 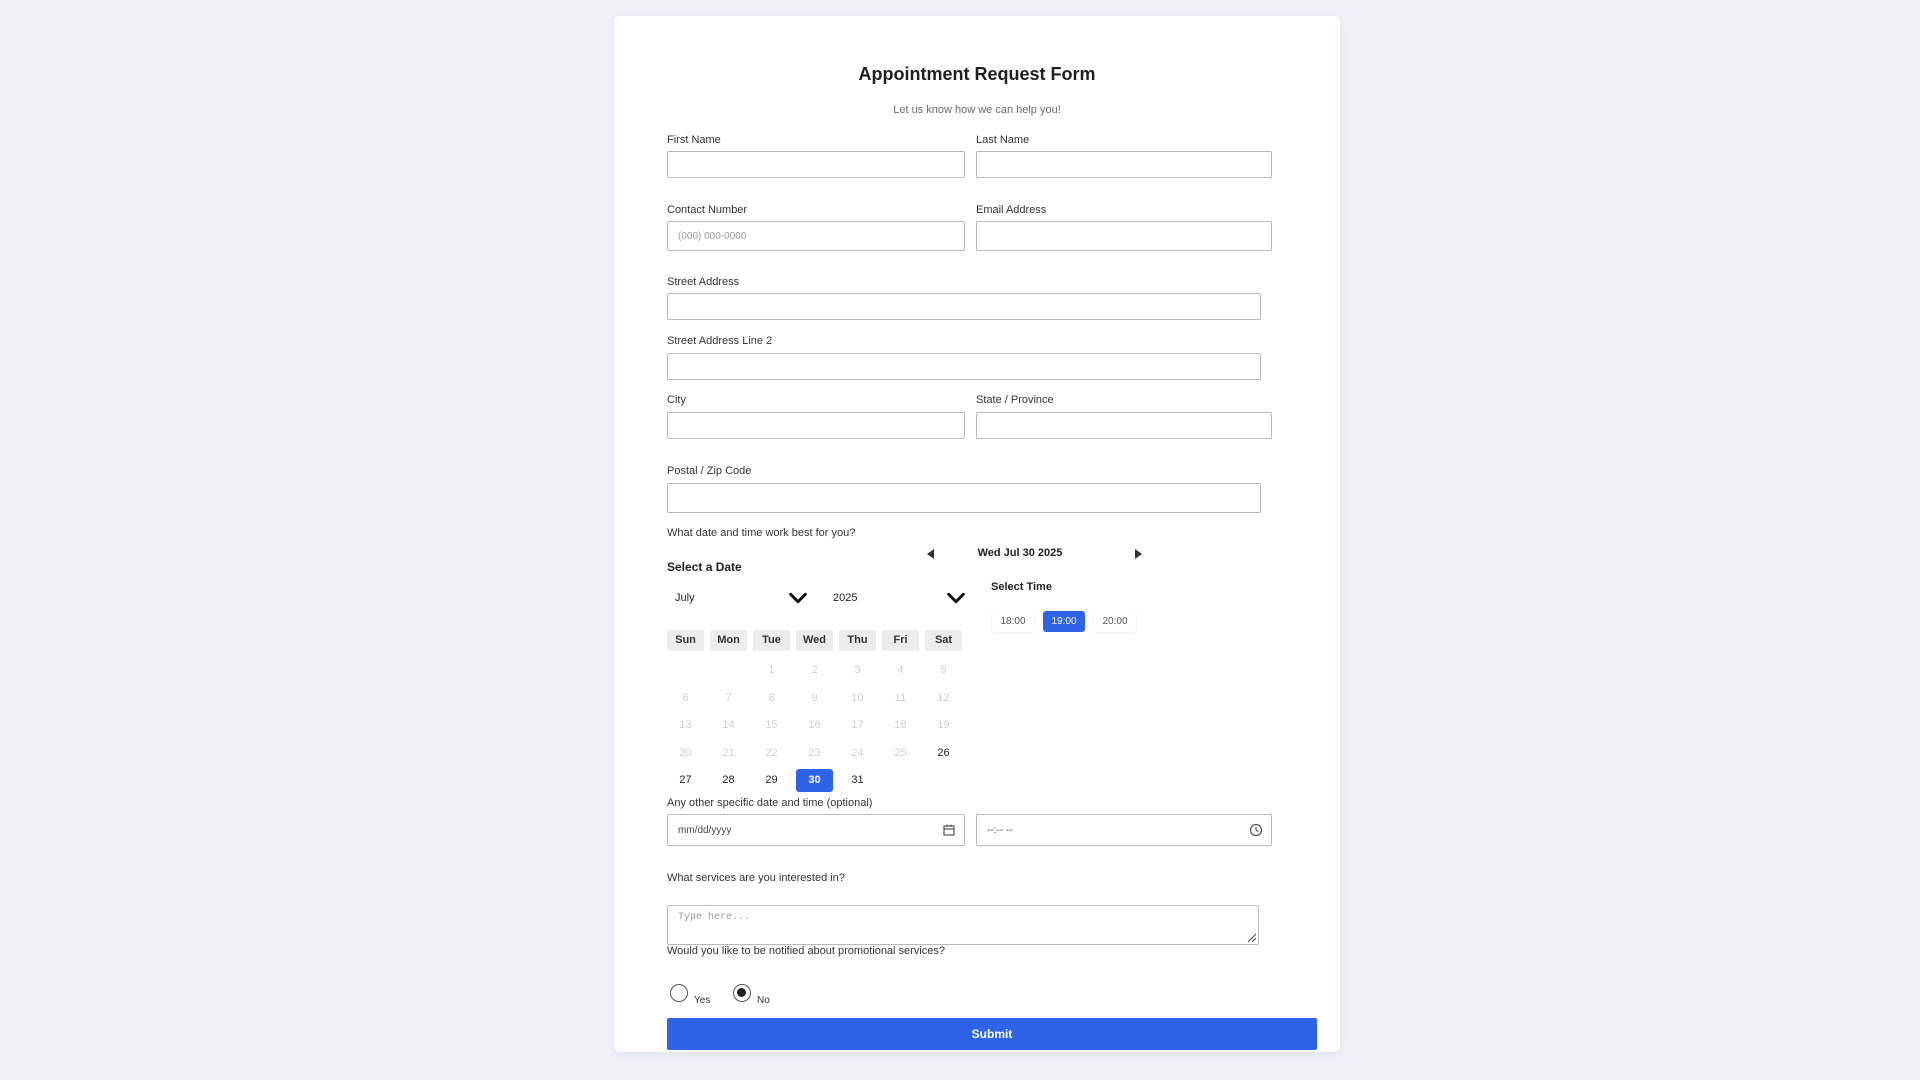 What do you see at coordinates (1124, 164) in the screenshot?
I see `last-name-input` at bounding box center [1124, 164].